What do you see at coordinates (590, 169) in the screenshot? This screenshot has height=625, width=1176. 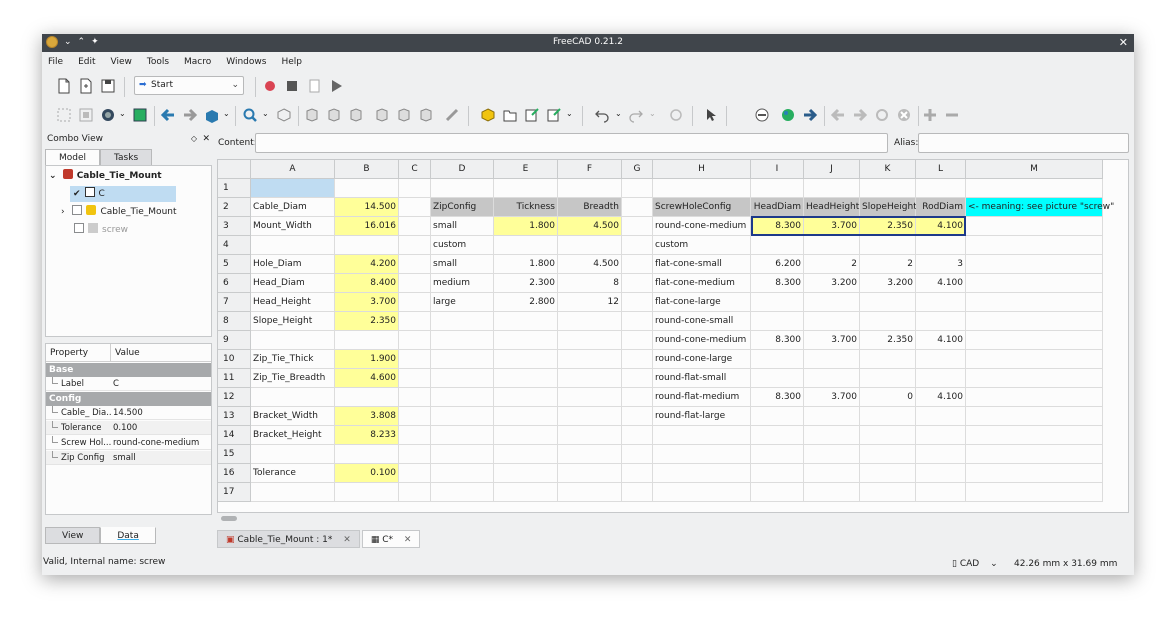 I see `column-header-f: F` at bounding box center [590, 169].